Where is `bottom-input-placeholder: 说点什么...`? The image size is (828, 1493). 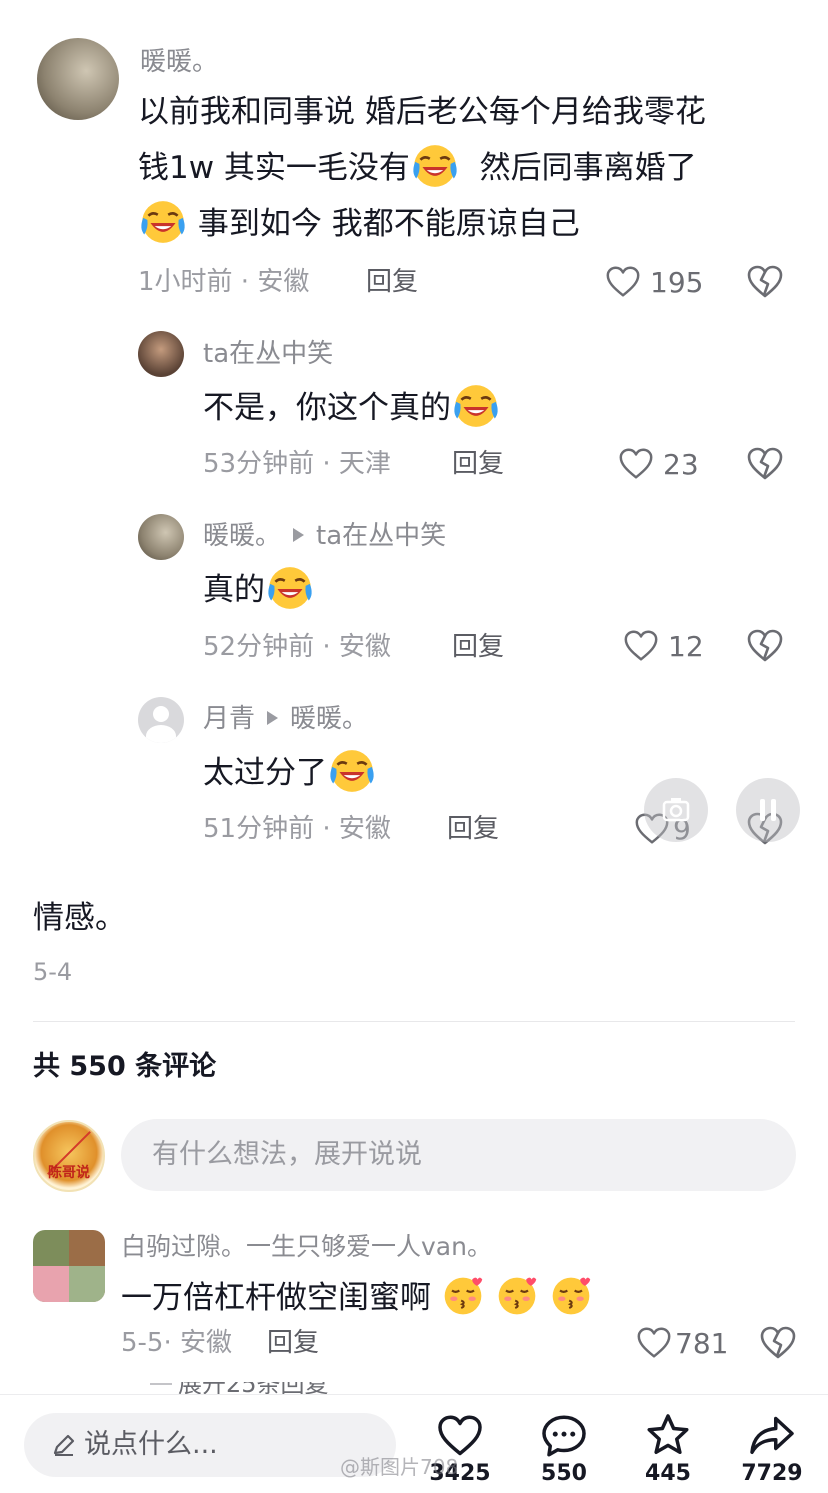
bottom-input-placeholder: 说点什么... is located at coordinates (151, 1444).